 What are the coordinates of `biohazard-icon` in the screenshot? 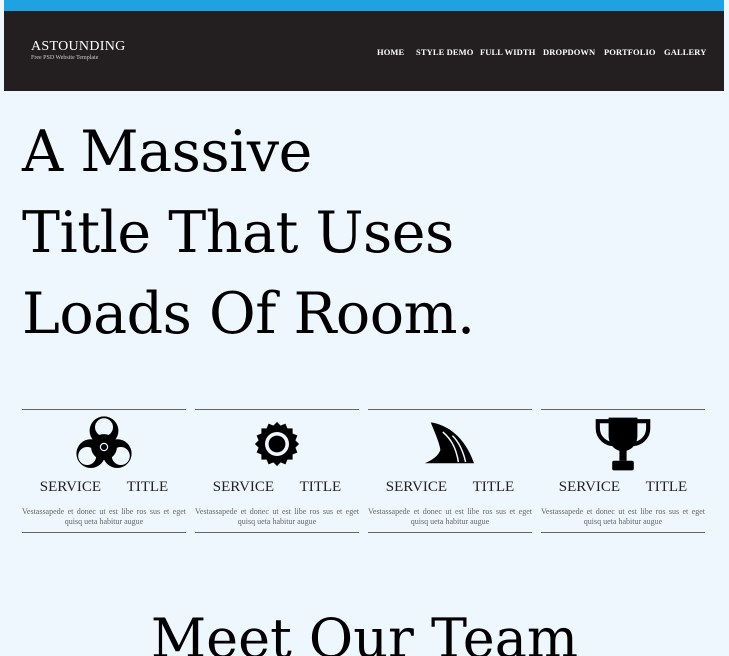 It's located at (104, 444).